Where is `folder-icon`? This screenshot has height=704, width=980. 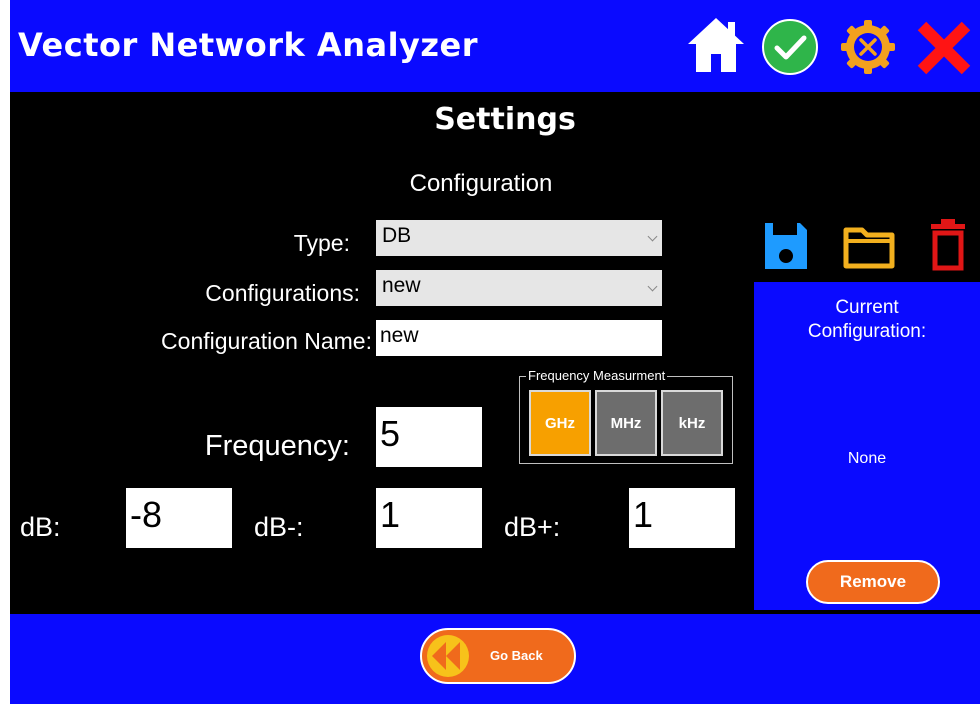 folder-icon is located at coordinates (869, 246).